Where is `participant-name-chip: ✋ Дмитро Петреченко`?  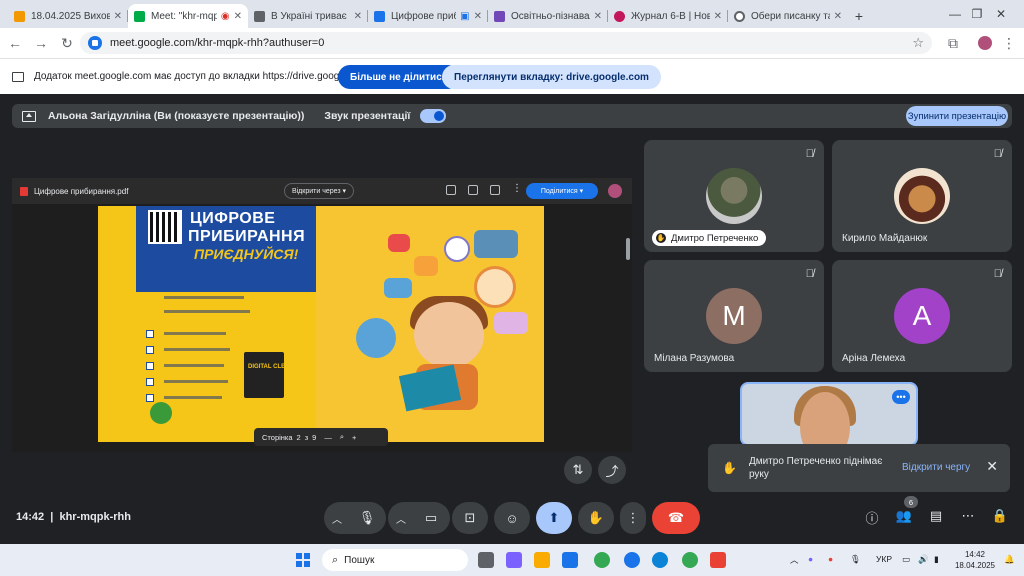 participant-name-chip: ✋ Дмитро Петреченко is located at coordinates (709, 238).